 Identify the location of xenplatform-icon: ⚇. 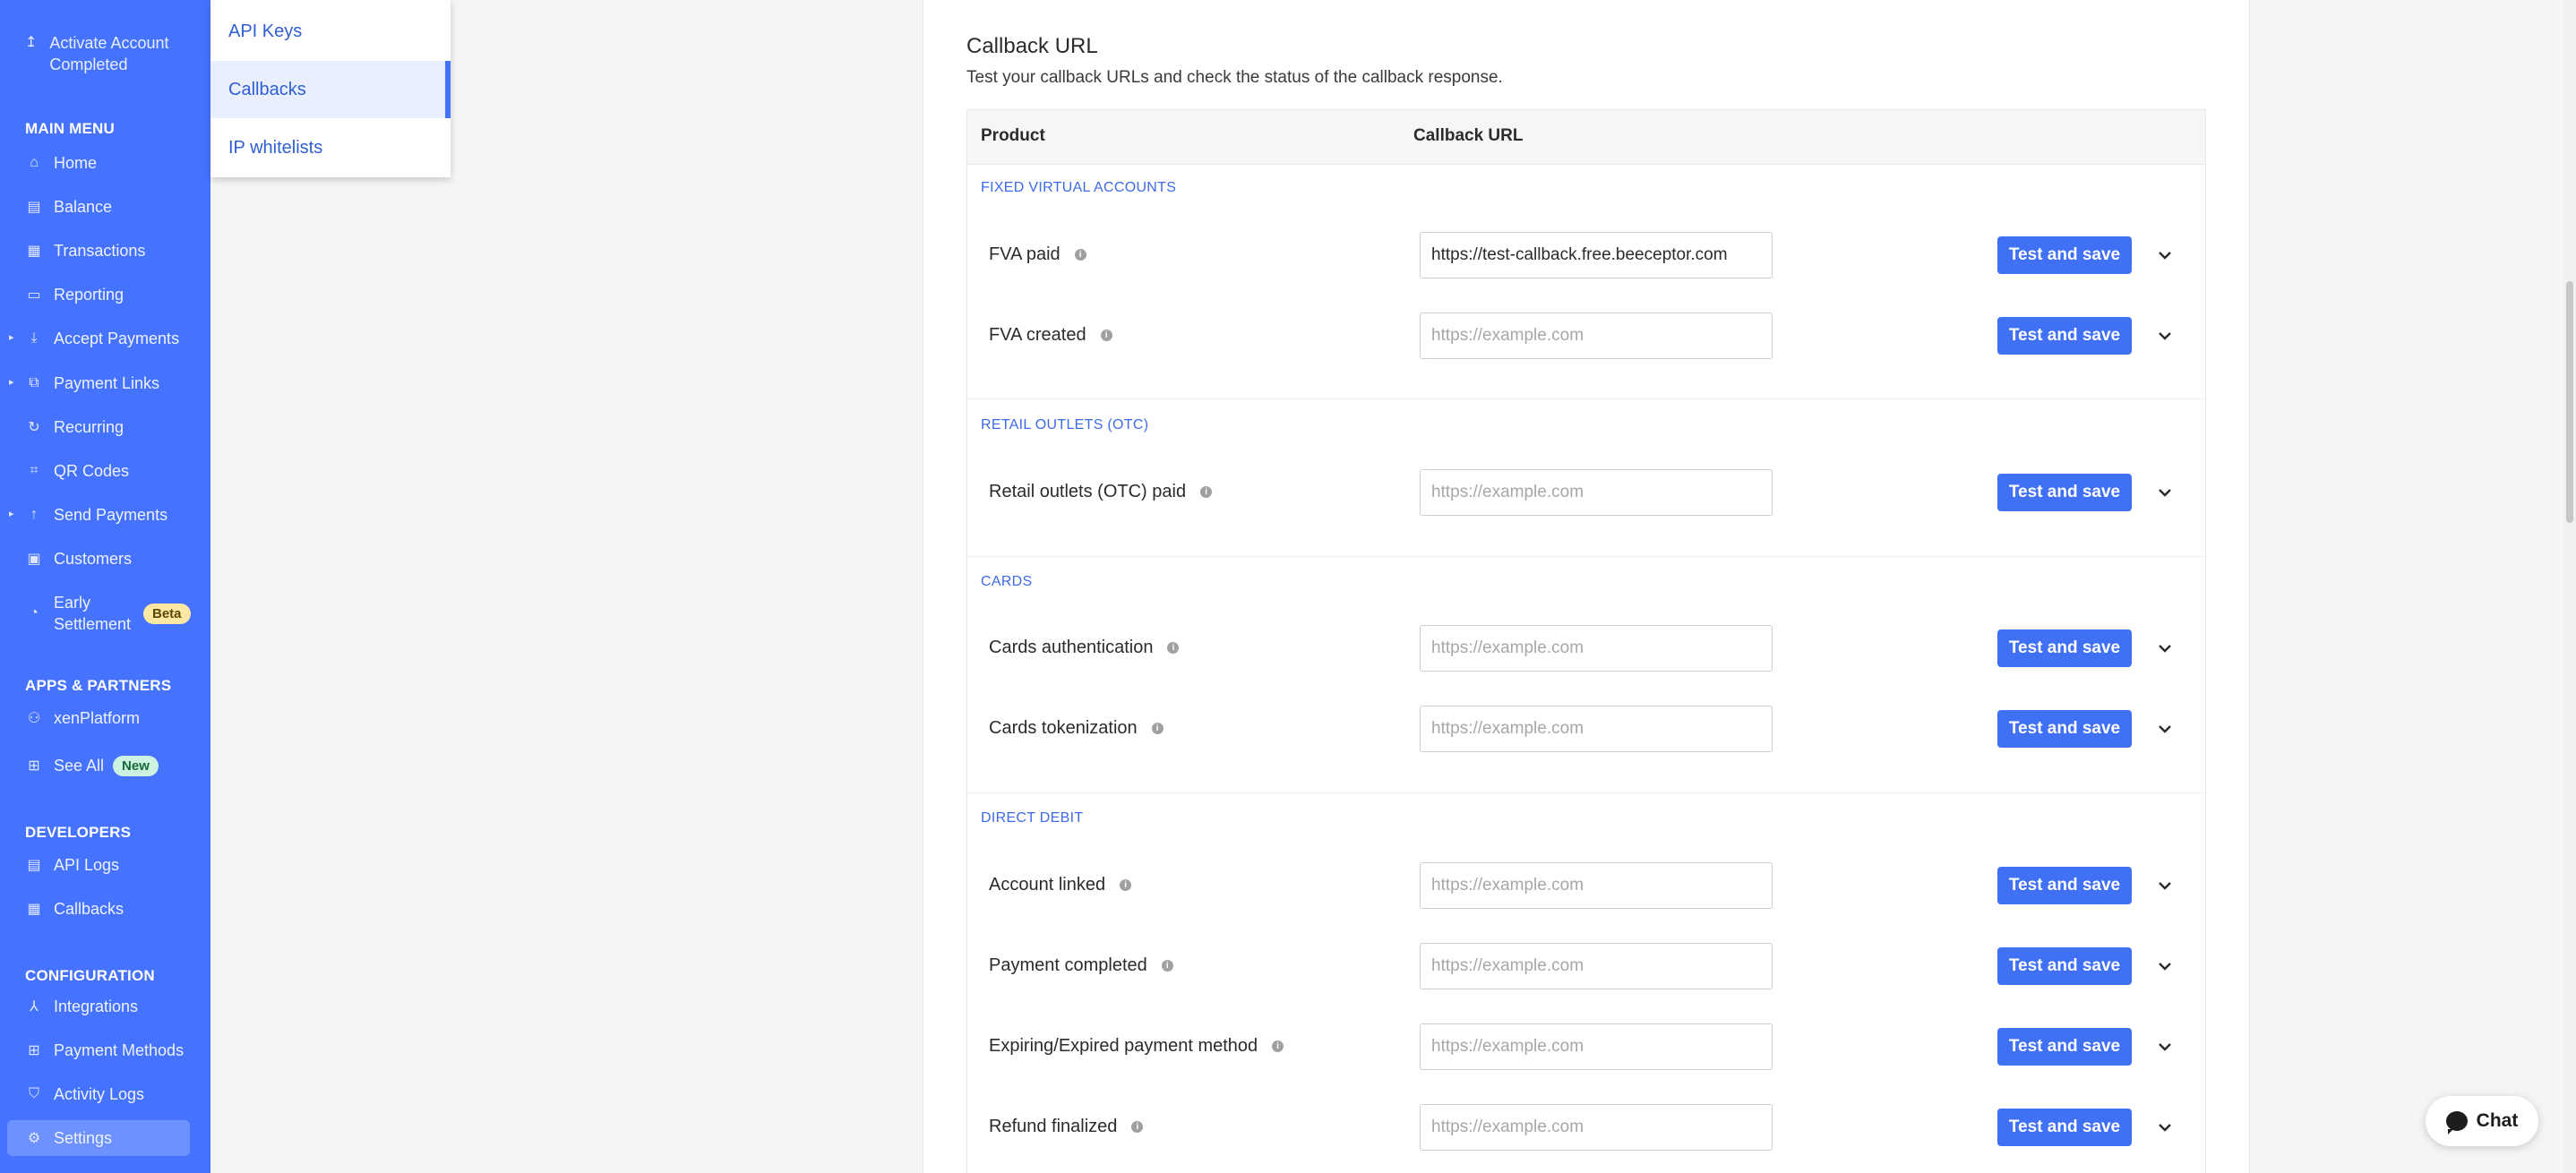
(34, 718).